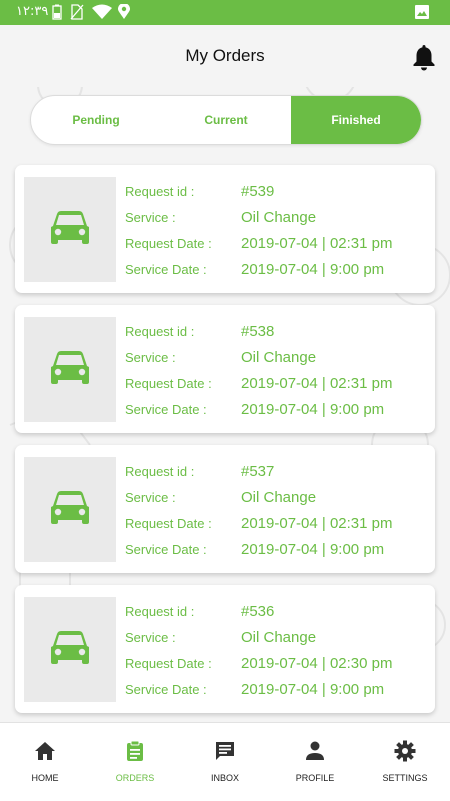 This screenshot has width=450, height=801. Describe the element at coordinates (102, 14) in the screenshot. I see `wifi-icon` at that location.